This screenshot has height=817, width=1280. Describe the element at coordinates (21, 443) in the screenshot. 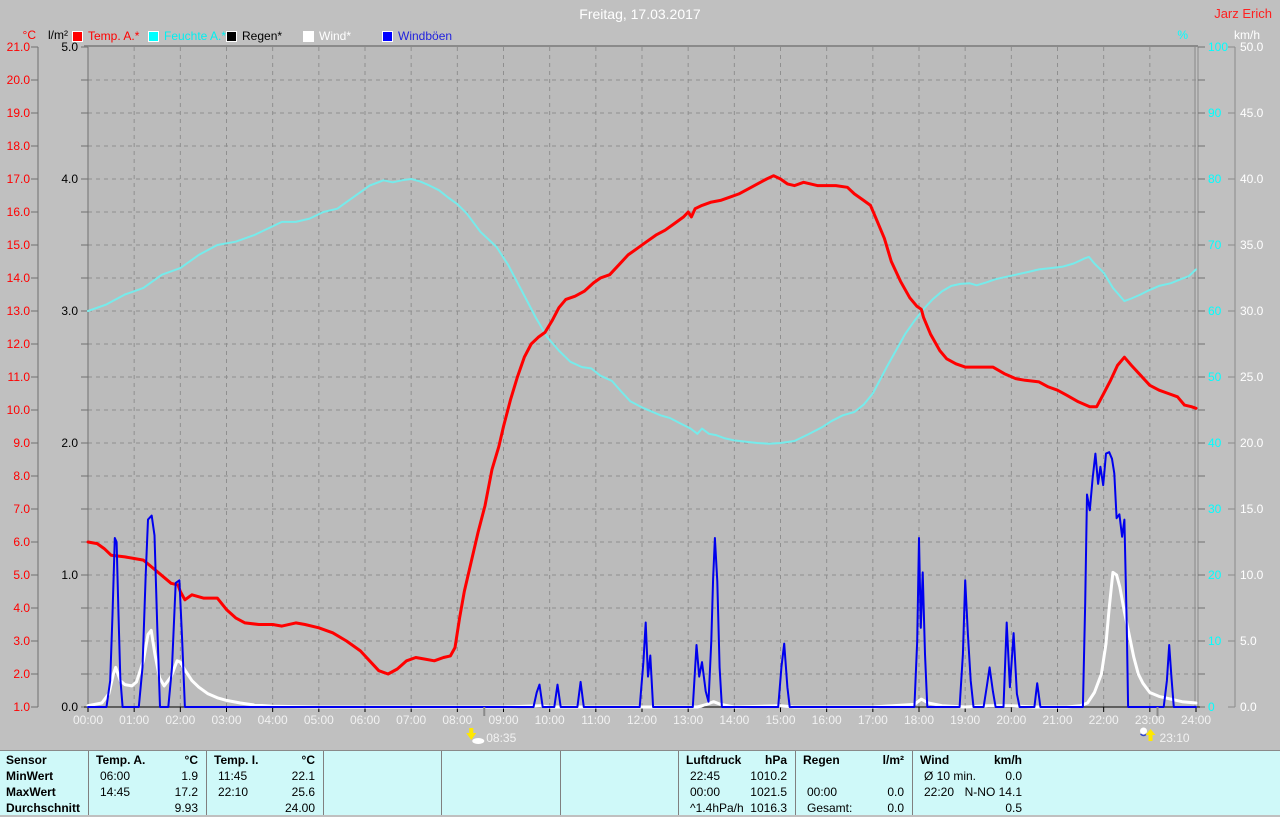

I see `temp-axis-tick-label: 9.0` at that location.